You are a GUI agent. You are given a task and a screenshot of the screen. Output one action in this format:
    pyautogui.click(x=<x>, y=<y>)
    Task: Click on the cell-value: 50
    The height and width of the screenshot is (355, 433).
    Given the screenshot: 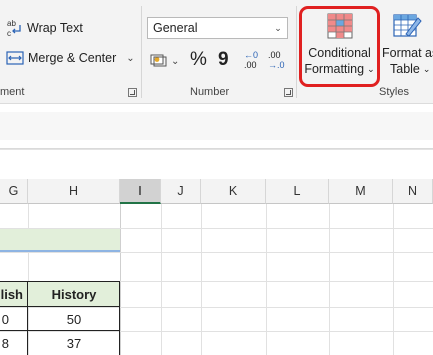 What is the action you would take?
    pyautogui.click(x=74, y=319)
    